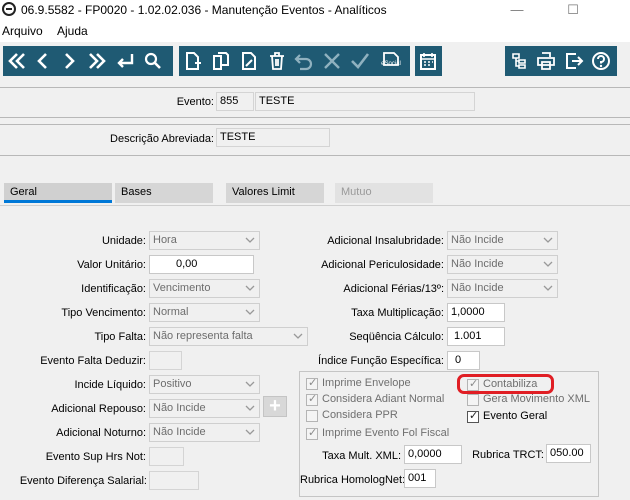 The image size is (630, 500). Describe the element at coordinates (505, 384) in the screenshot. I see `contabiliza-highlight` at that location.